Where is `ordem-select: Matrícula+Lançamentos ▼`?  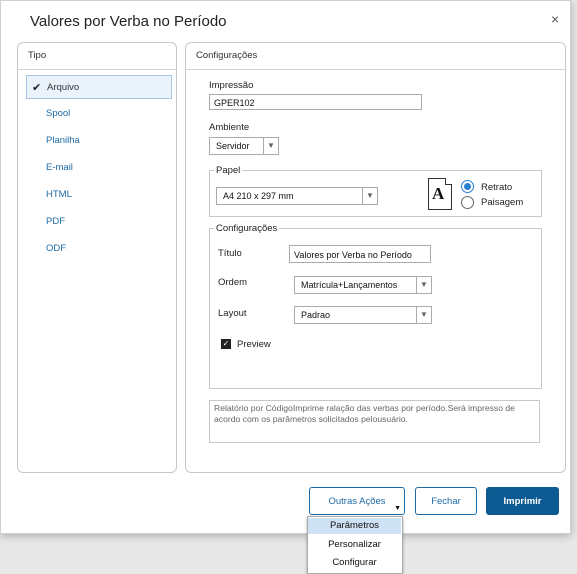 ordem-select: Matrícula+Lançamentos ▼ is located at coordinates (363, 285).